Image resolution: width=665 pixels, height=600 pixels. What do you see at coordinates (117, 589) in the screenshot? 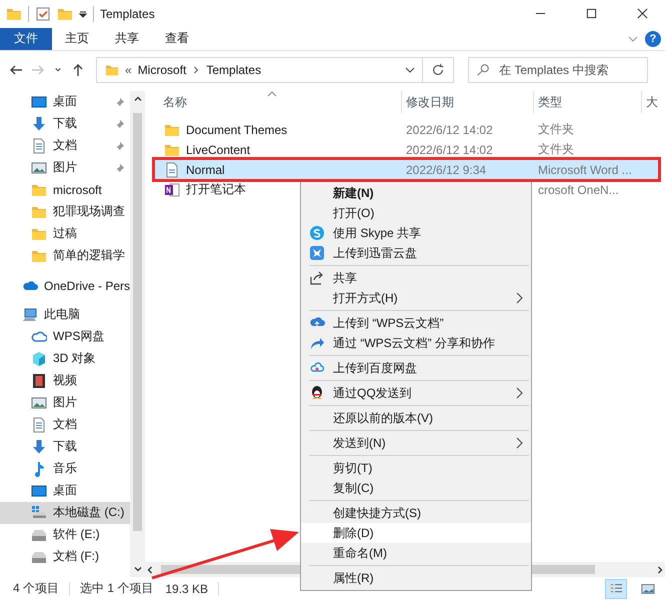
I see `selection-count: 选中 1 个项目` at bounding box center [117, 589].